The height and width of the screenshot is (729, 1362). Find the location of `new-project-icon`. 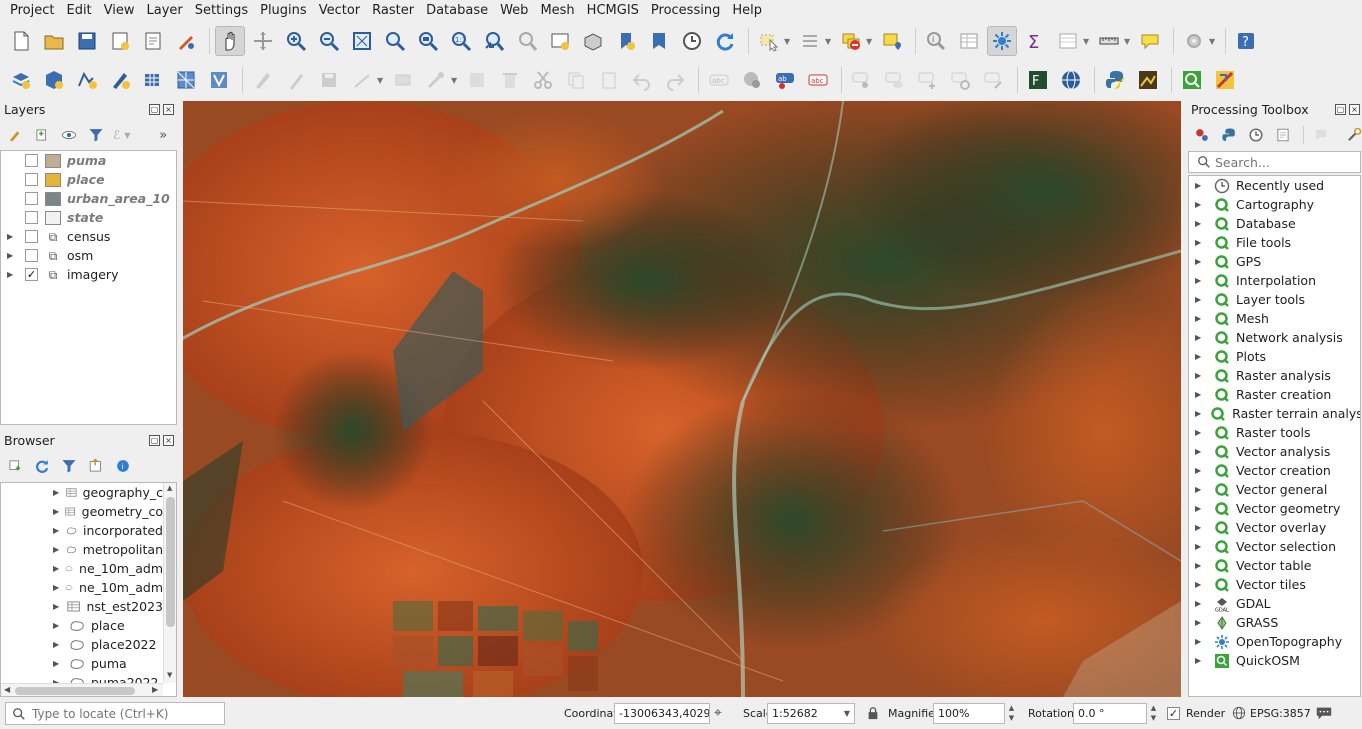

new-project-icon is located at coordinates (21, 41).